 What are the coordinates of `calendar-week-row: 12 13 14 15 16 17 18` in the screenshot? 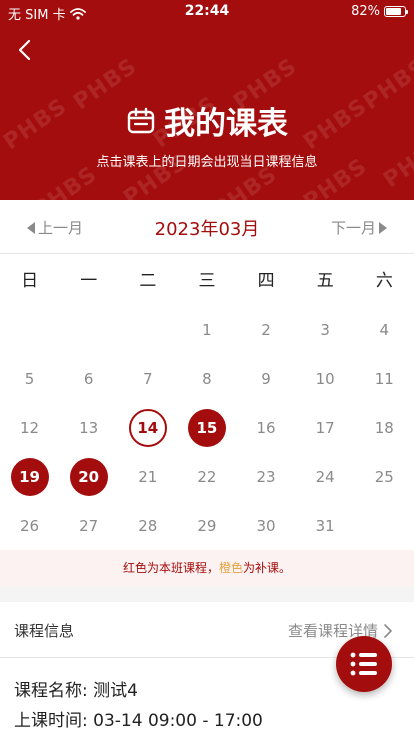 It's located at (207, 428).